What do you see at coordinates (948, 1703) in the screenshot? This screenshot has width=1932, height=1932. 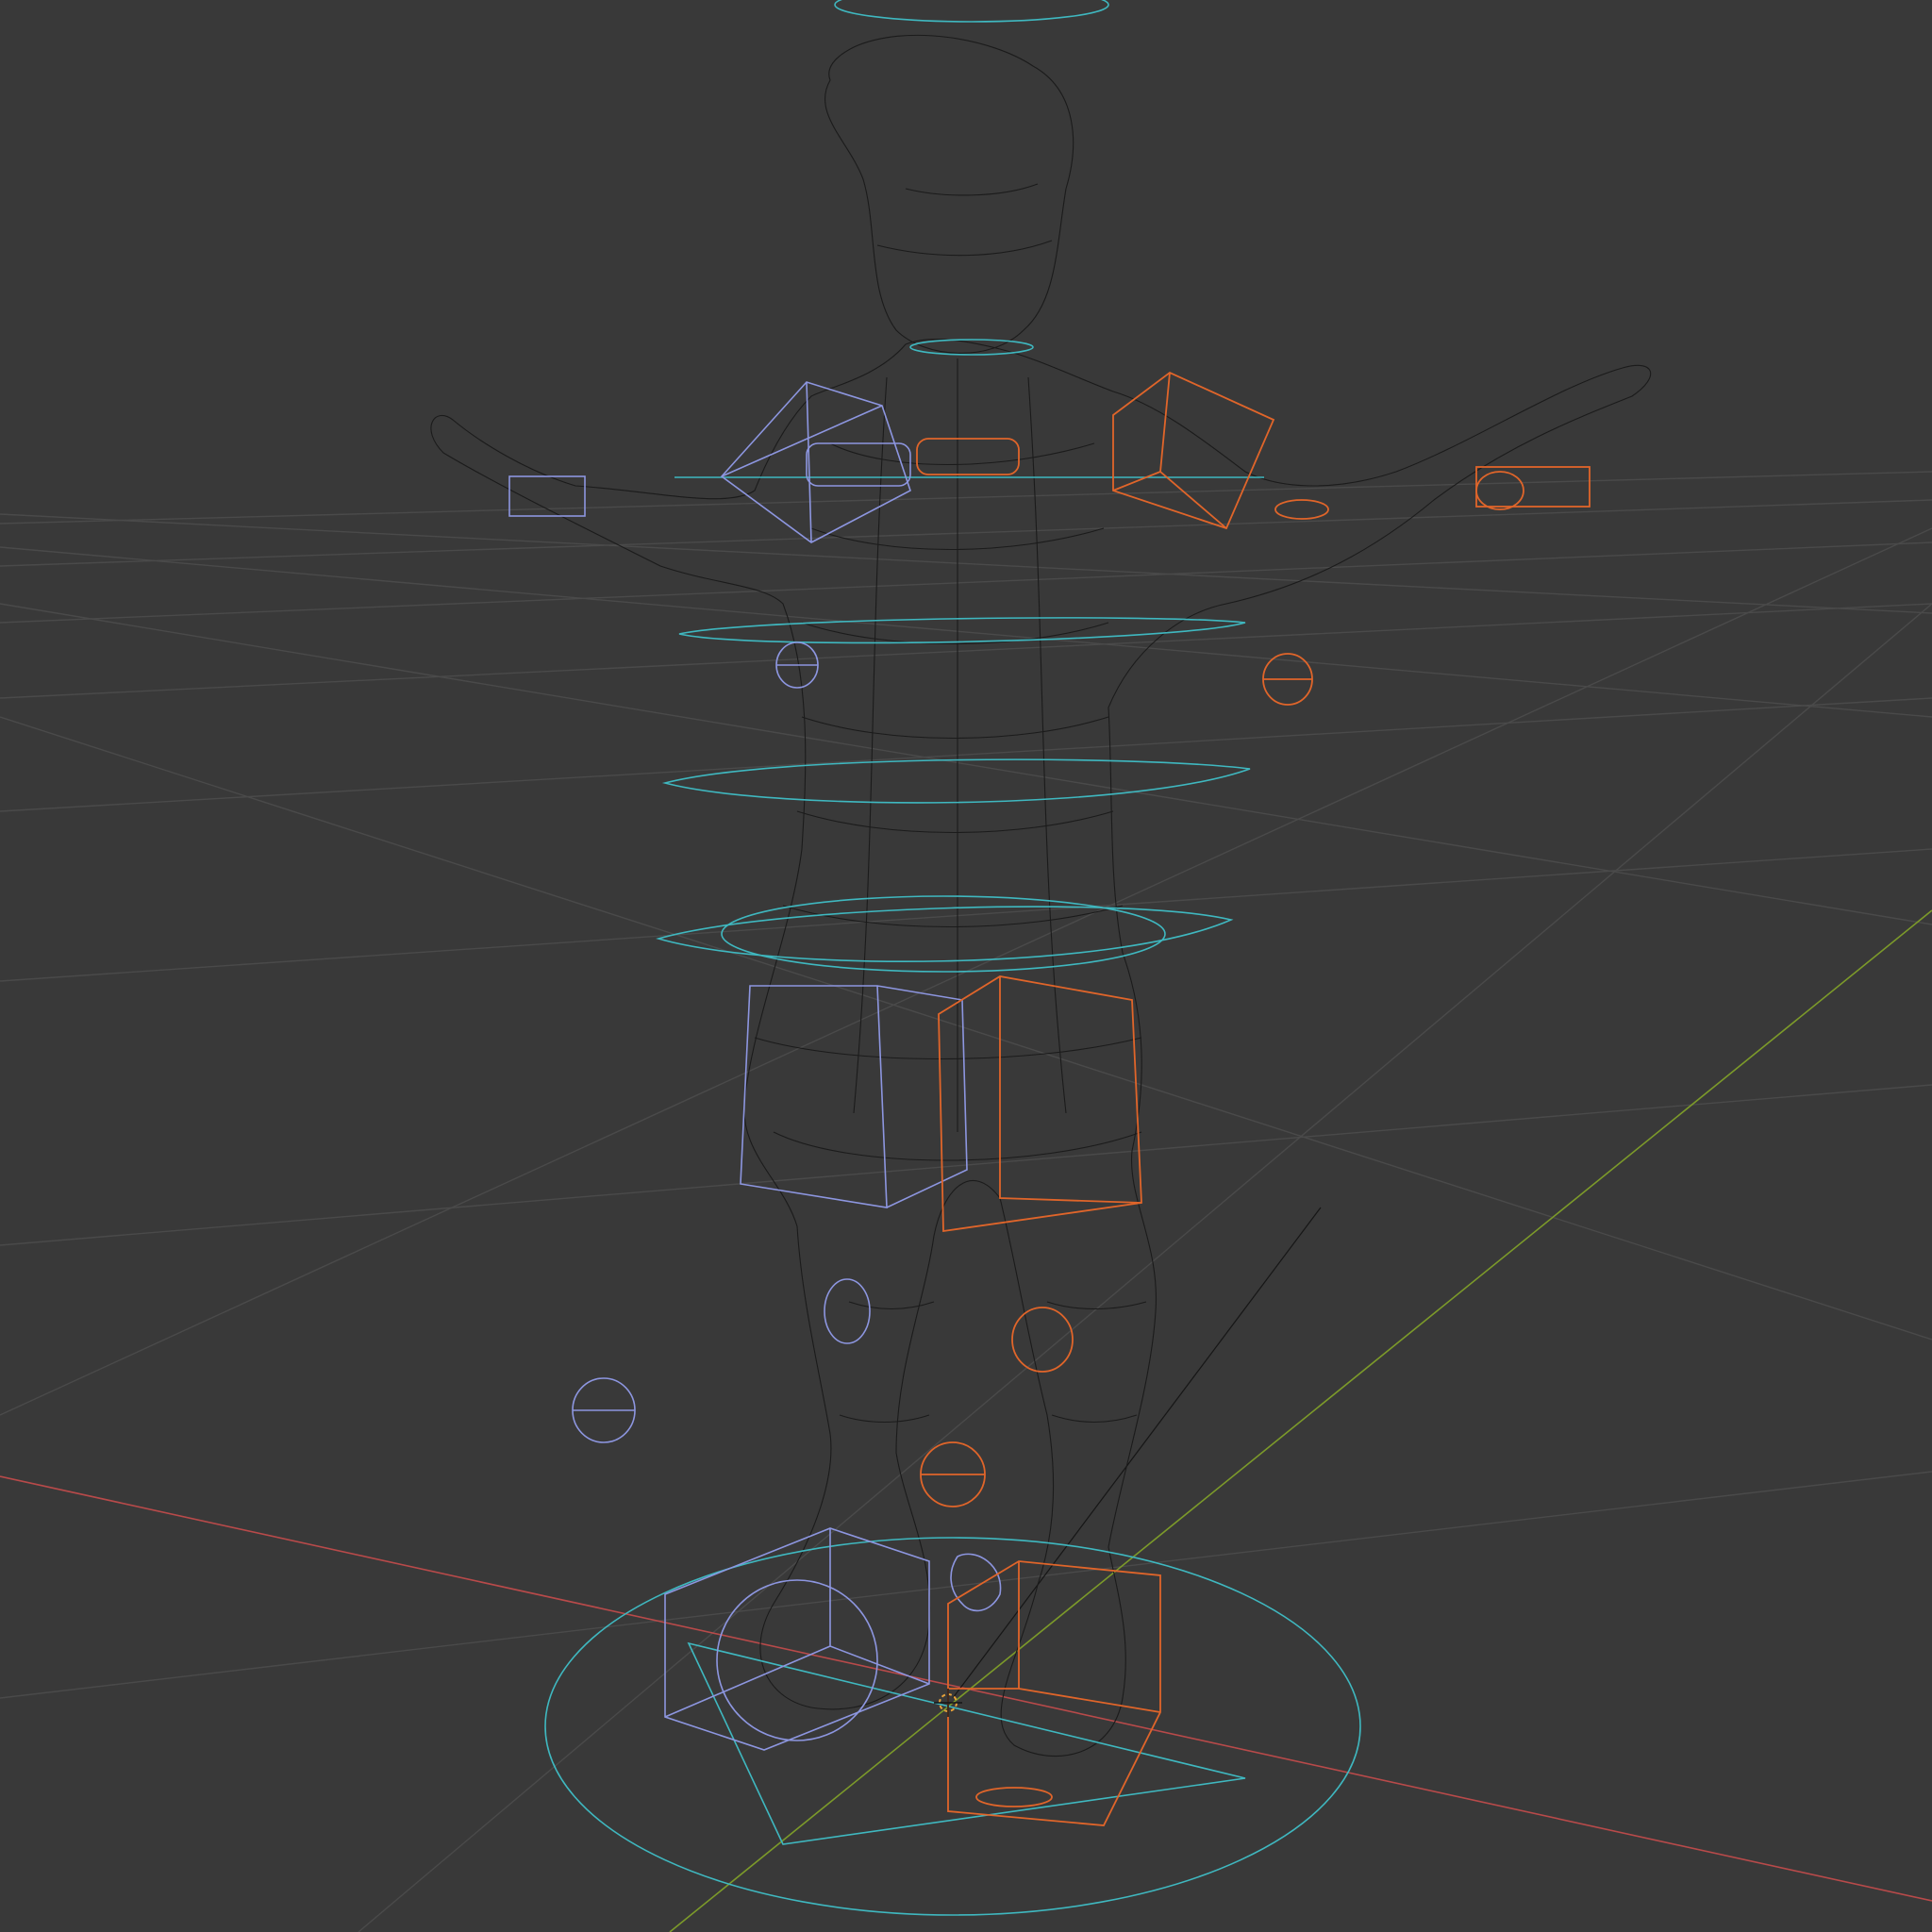 I see `3d-cursor-icon` at bounding box center [948, 1703].